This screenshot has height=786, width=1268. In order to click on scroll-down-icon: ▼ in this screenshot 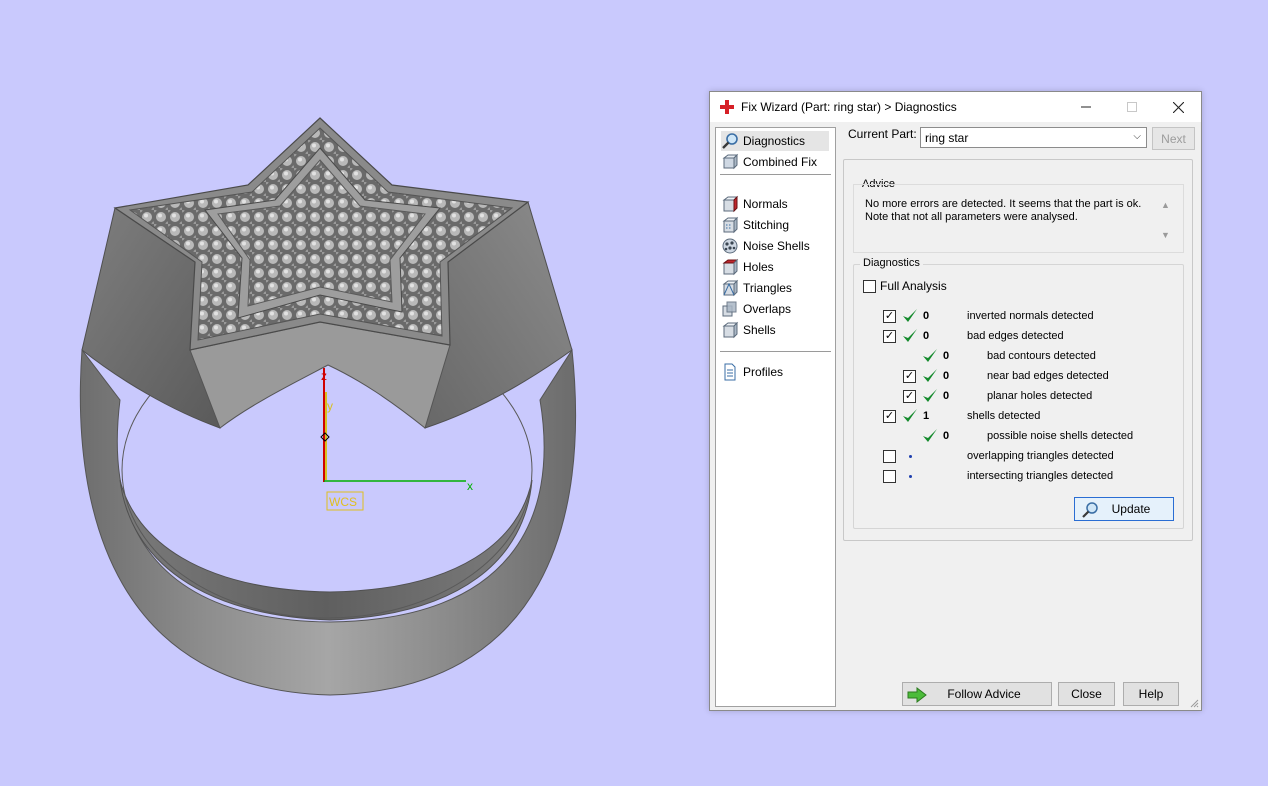, I will do `click(1165, 235)`.